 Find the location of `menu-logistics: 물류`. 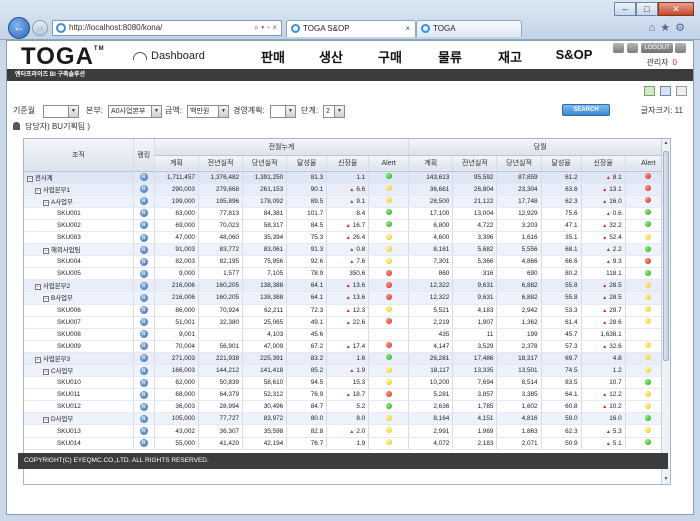

menu-logistics: 물류 is located at coordinates (450, 56).